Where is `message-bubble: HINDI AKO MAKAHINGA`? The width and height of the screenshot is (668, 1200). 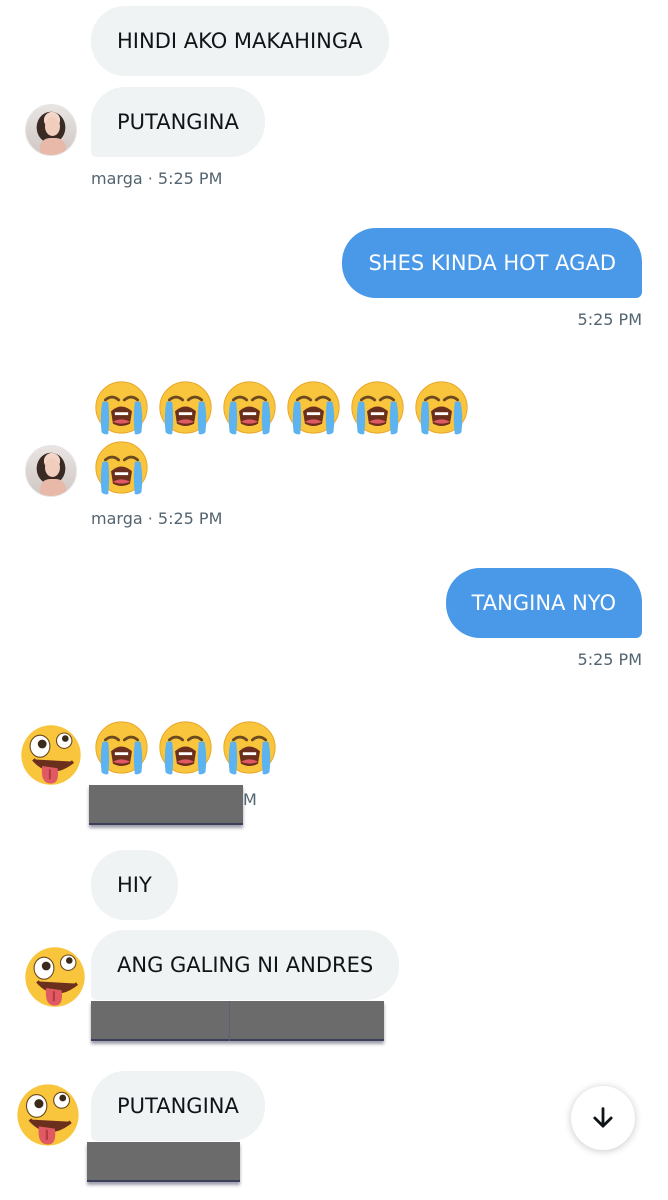 message-bubble: HINDI AKO MAKAHINGA is located at coordinates (240, 41).